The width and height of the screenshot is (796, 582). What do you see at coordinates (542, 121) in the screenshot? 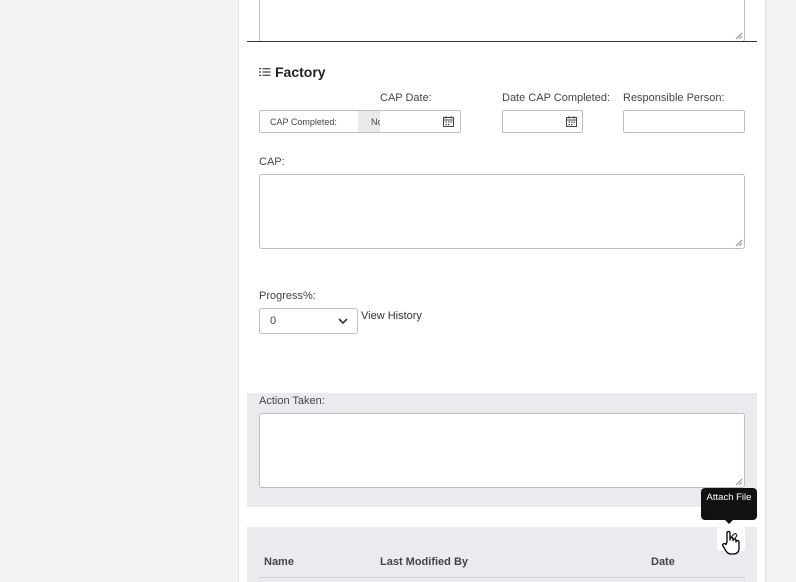
I see `date-cap-completed-input` at bounding box center [542, 121].